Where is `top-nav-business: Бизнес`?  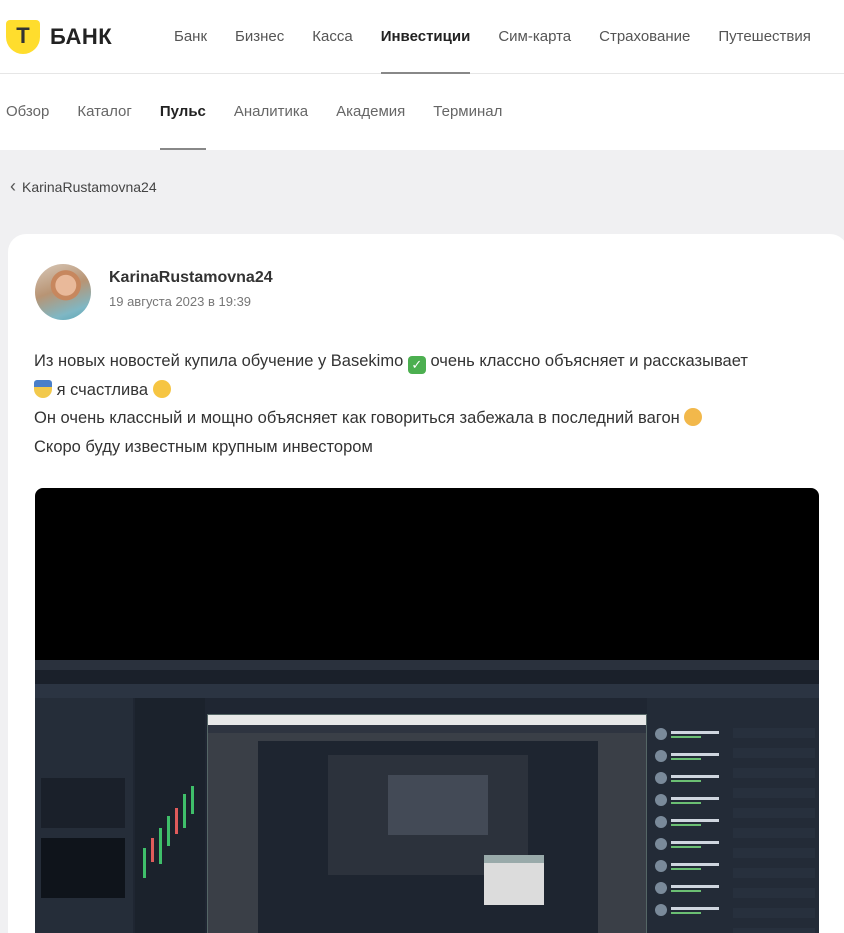 top-nav-business: Бизнес is located at coordinates (259, 37).